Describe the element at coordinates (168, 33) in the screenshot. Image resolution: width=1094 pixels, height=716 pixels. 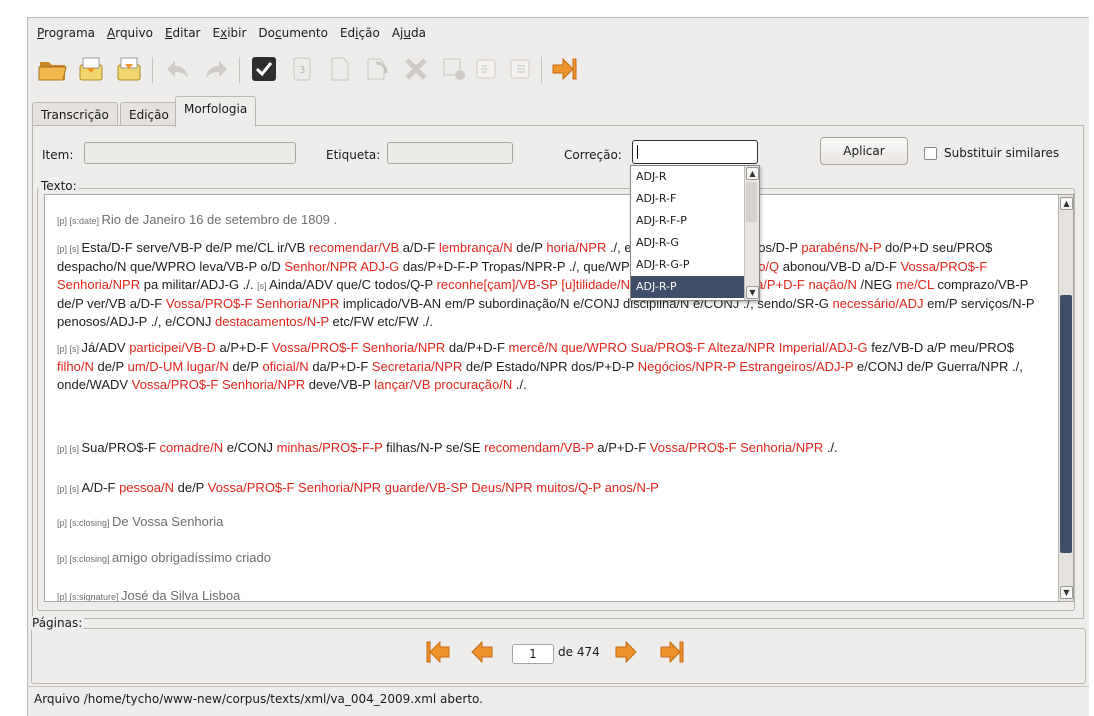
I see `menu-item-mnemonic: E` at that location.